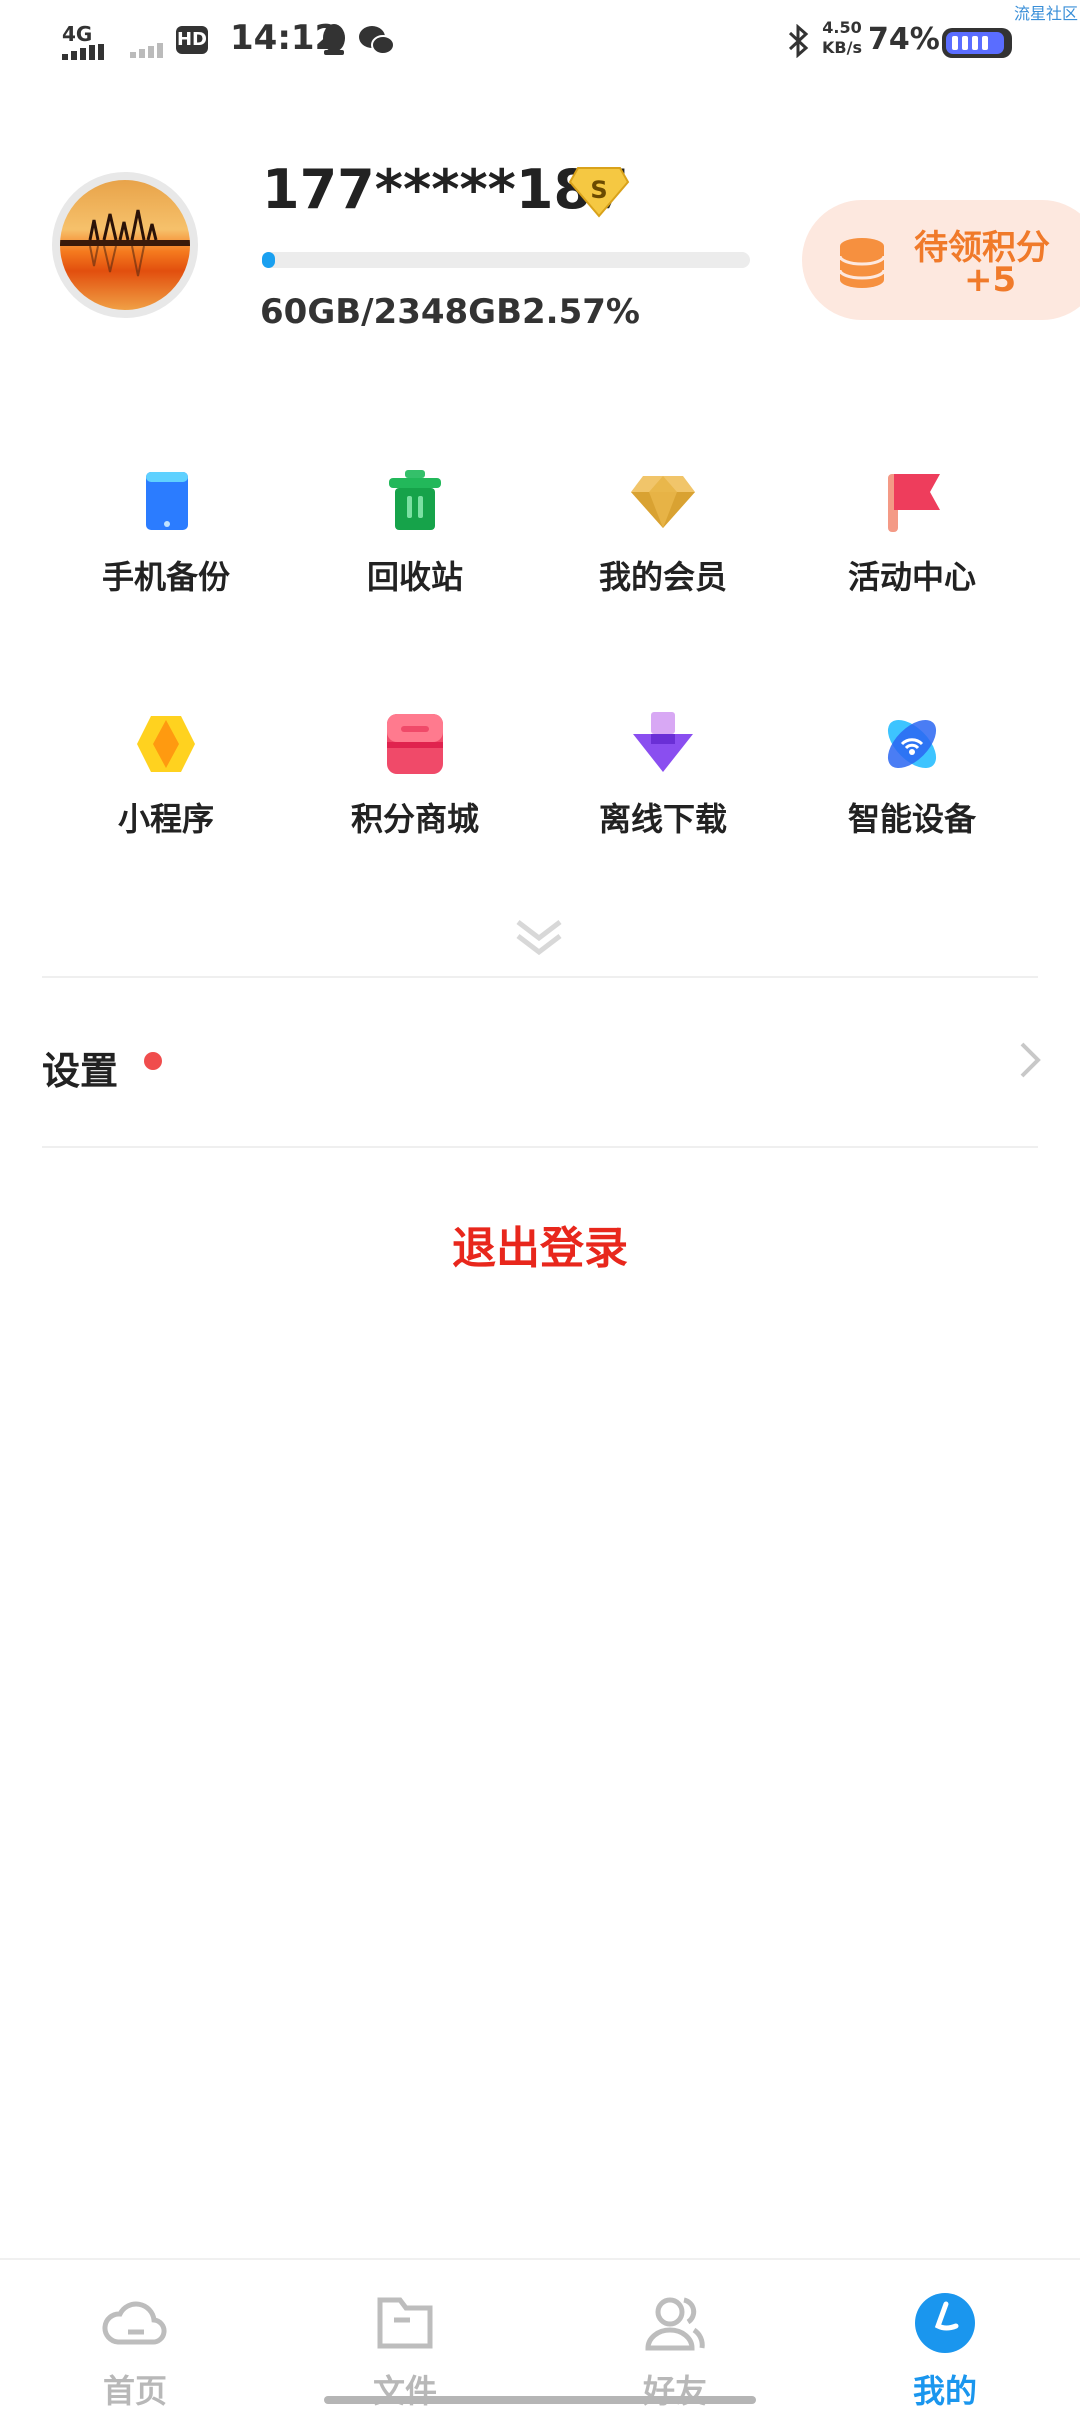  I want to click on grid-item-membership: 我的会员, so click(663, 560).